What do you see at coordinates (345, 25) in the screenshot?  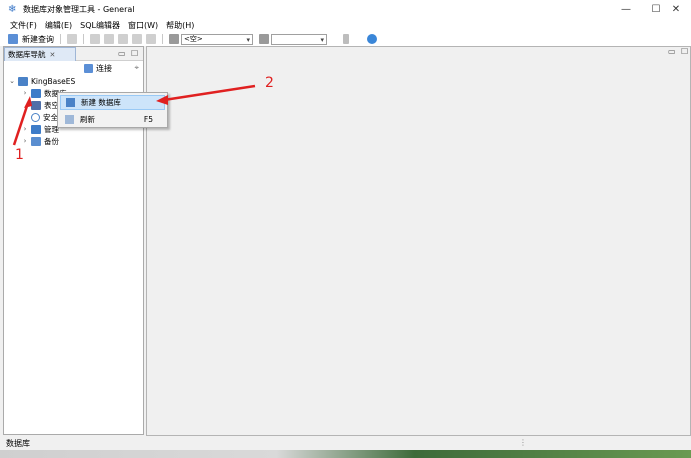 I see `menu-bar: 文件(F) 编辑(E) SQL编辑器 窗口(W) 帮助(H)` at bounding box center [345, 25].